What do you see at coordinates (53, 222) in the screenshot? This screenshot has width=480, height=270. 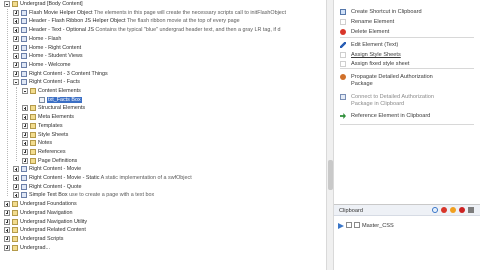 I see `tree-node-label: Undergrad Navigation Utility` at bounding box center [53, 222].